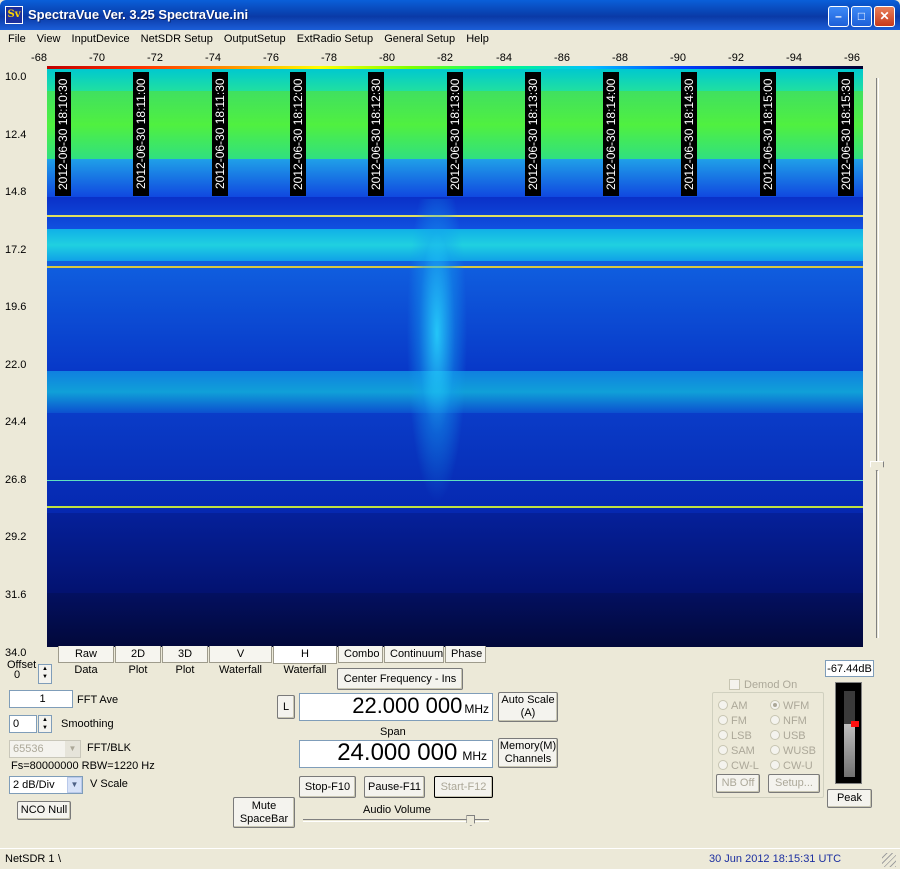 The image size is (900, 869). Describe the element at coordinates (884, 16) in the screenshot. I see `close-button: ✕` at that location.